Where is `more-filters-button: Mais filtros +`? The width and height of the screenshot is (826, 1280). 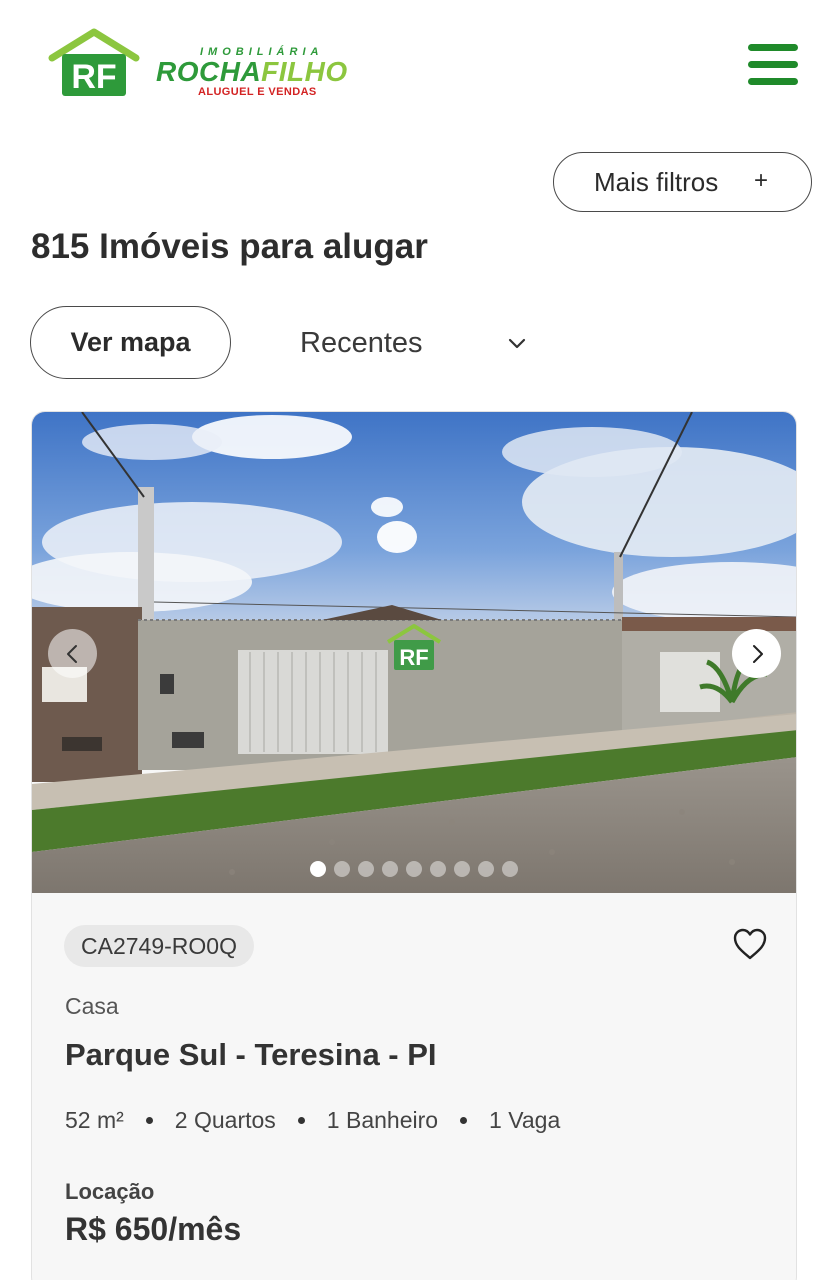
more-filters-button: Mais filtros + is located at coordinates (682, 182).